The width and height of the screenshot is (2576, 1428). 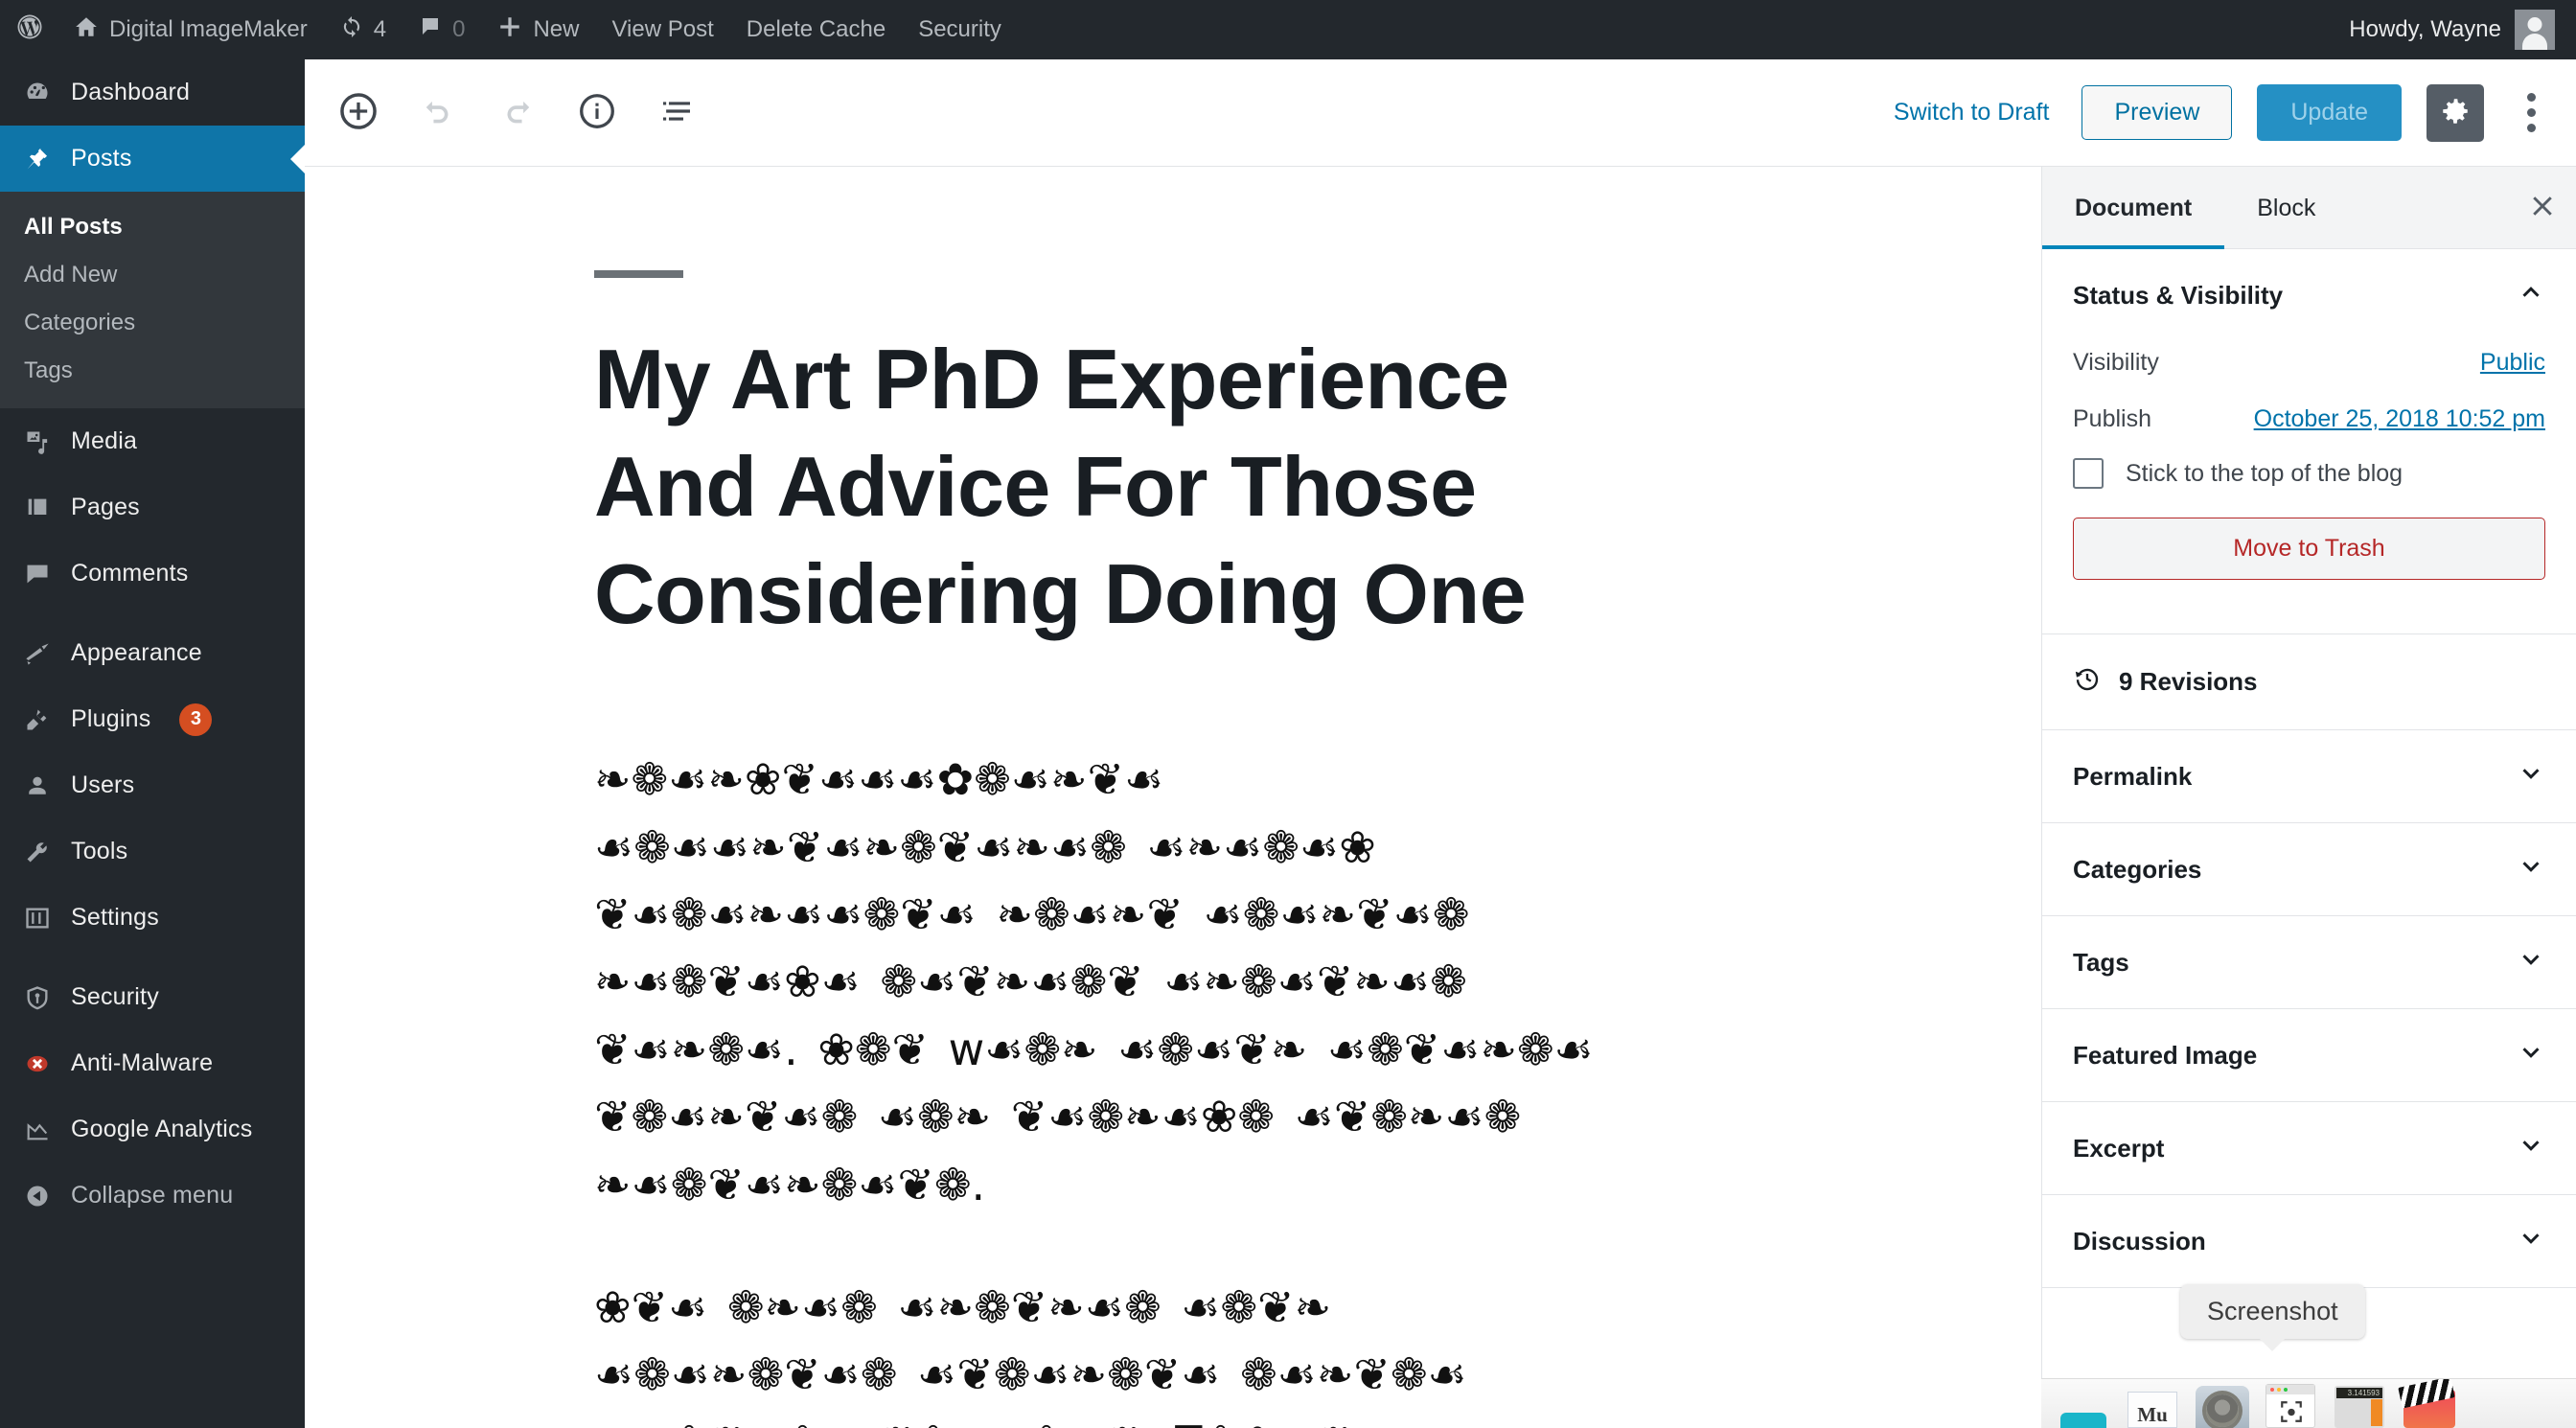 I want to click on panel-title: Tags, so click(x=2101, y=962).